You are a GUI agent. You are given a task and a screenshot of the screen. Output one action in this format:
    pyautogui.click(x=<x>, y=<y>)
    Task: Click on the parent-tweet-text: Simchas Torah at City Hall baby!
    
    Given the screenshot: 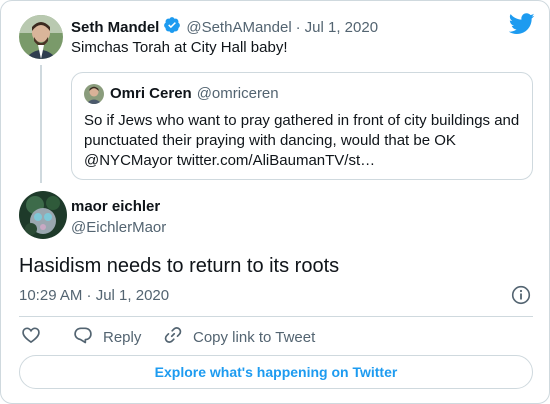 What is the action you would take?
    pyautogui.click(x=179, y=47)
    